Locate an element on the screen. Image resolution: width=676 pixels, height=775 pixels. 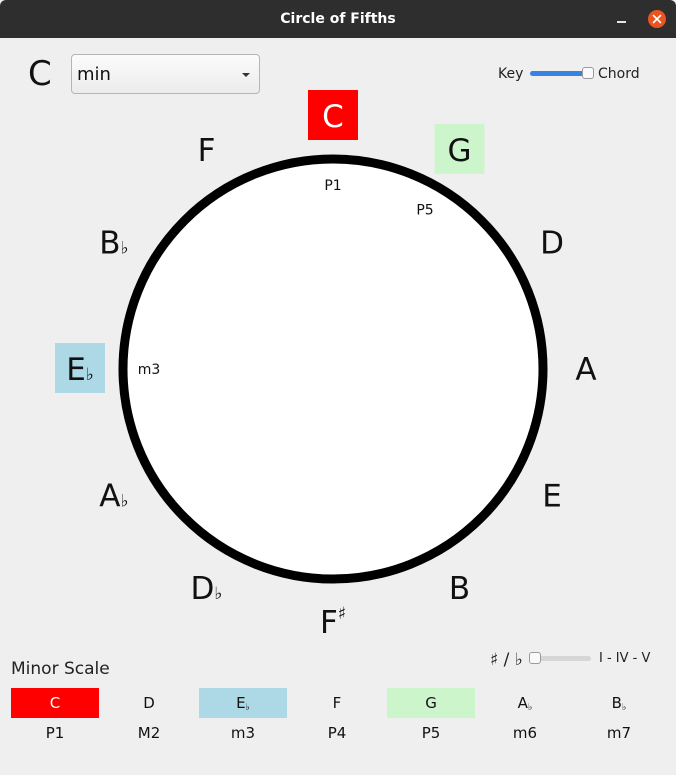
scale-note-label: E is located at coordinates (241, 703).